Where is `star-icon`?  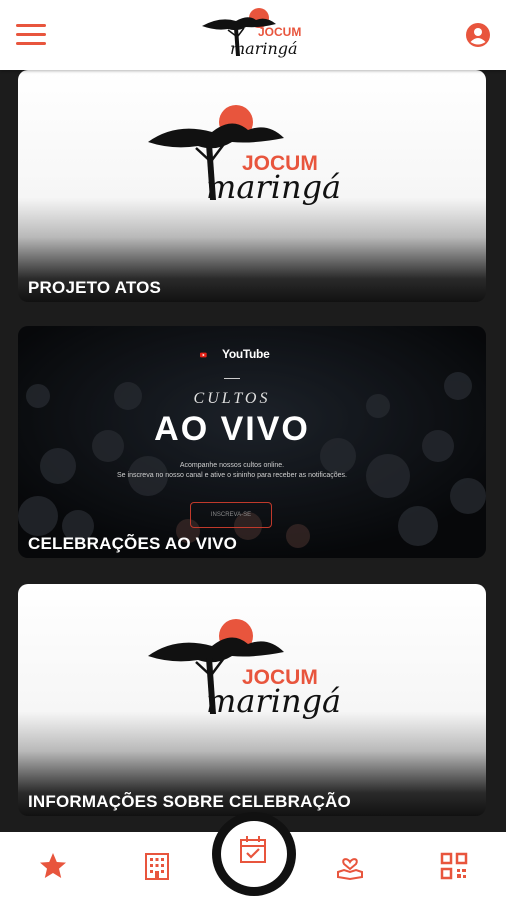 star-icon is located at coordinates (53, 866).